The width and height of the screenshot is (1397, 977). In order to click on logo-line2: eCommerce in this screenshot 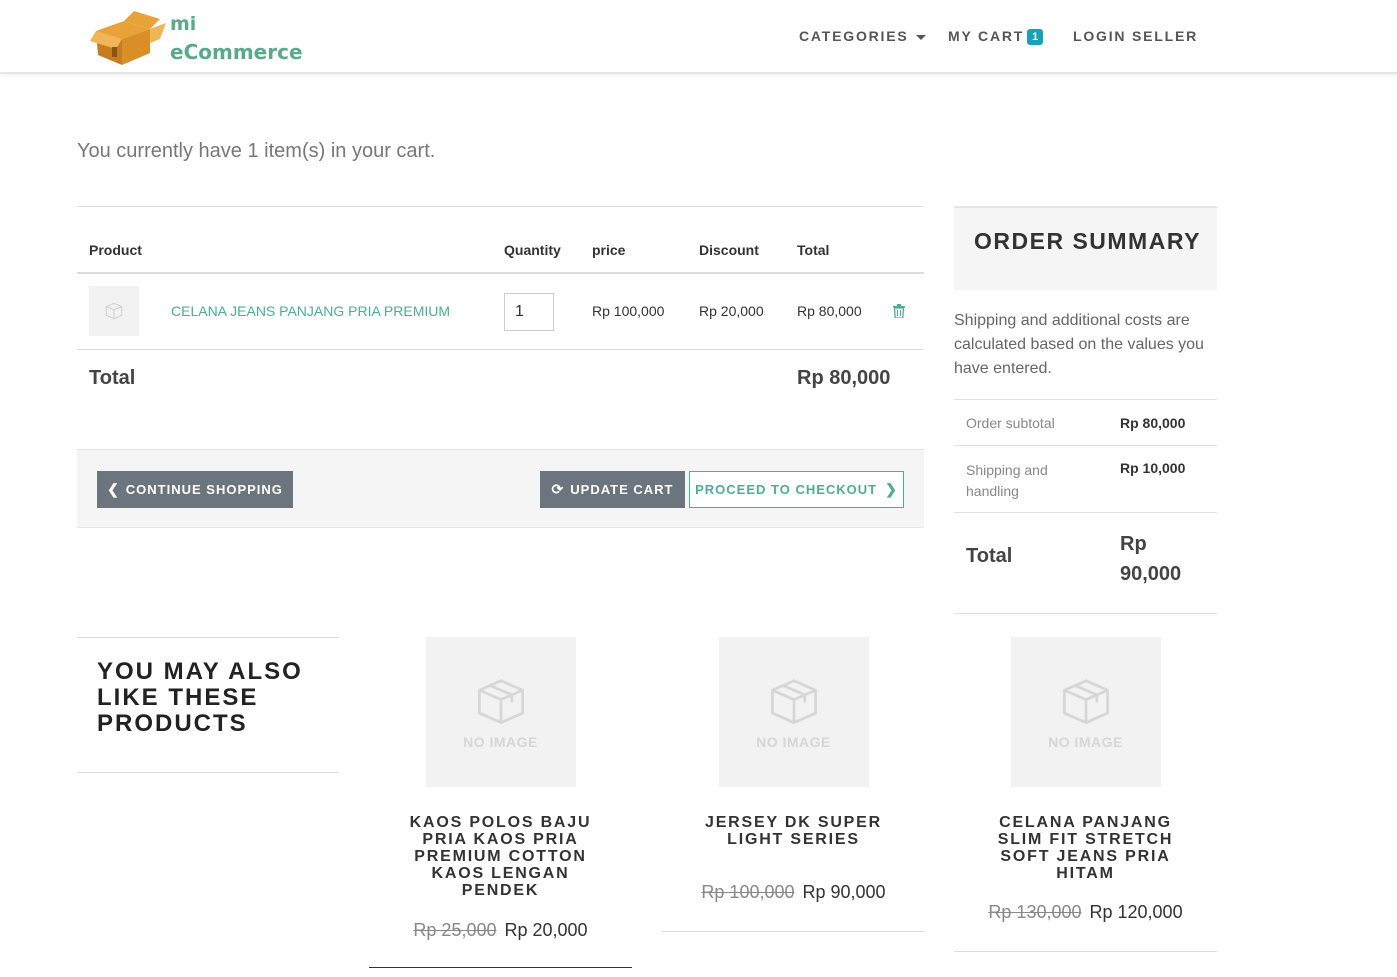, I will do `click(236, 52)`.